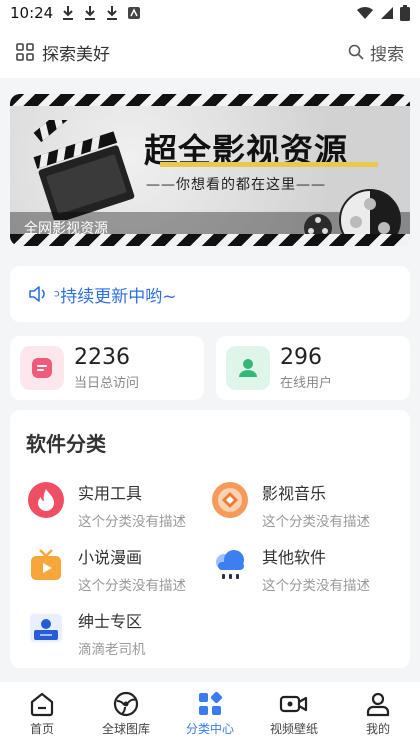  I want to click on category-name: 其他软件, so click(294, 557).